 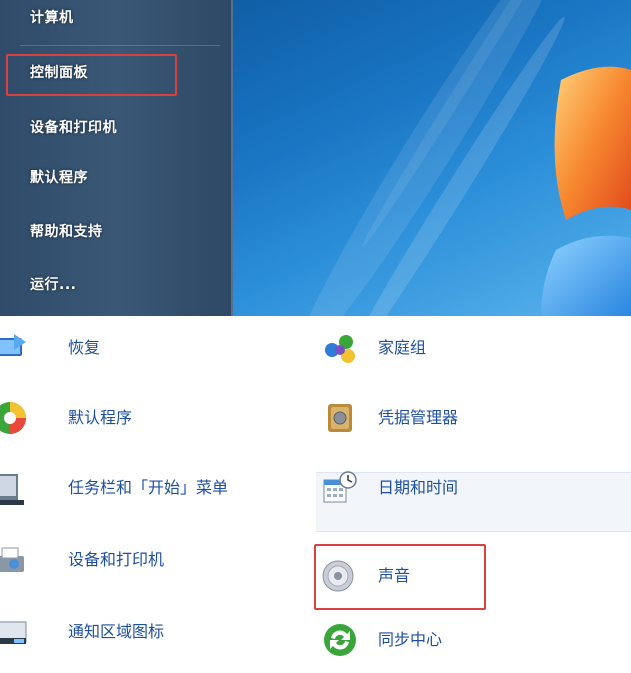 What do you see at coordinates (418, 487) in the screenshot?
I see `cp-label-date-time: 日期和时间` at bounding box center [418, 487].